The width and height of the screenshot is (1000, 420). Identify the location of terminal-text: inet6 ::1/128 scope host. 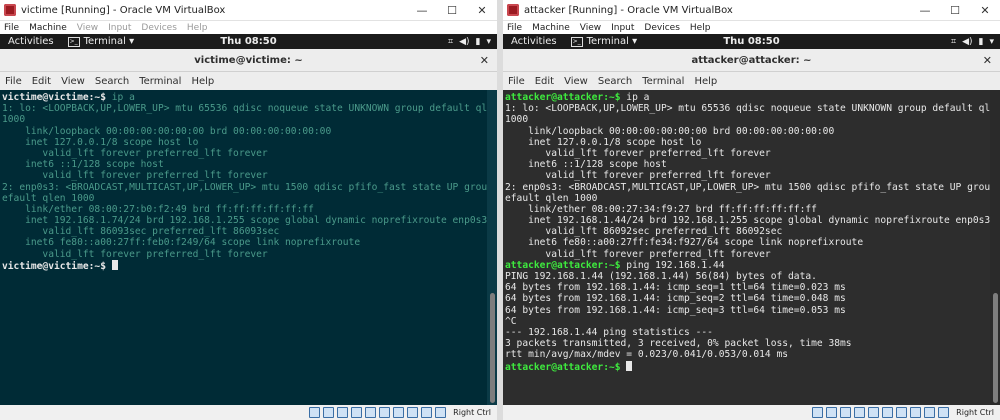
(83, 165).